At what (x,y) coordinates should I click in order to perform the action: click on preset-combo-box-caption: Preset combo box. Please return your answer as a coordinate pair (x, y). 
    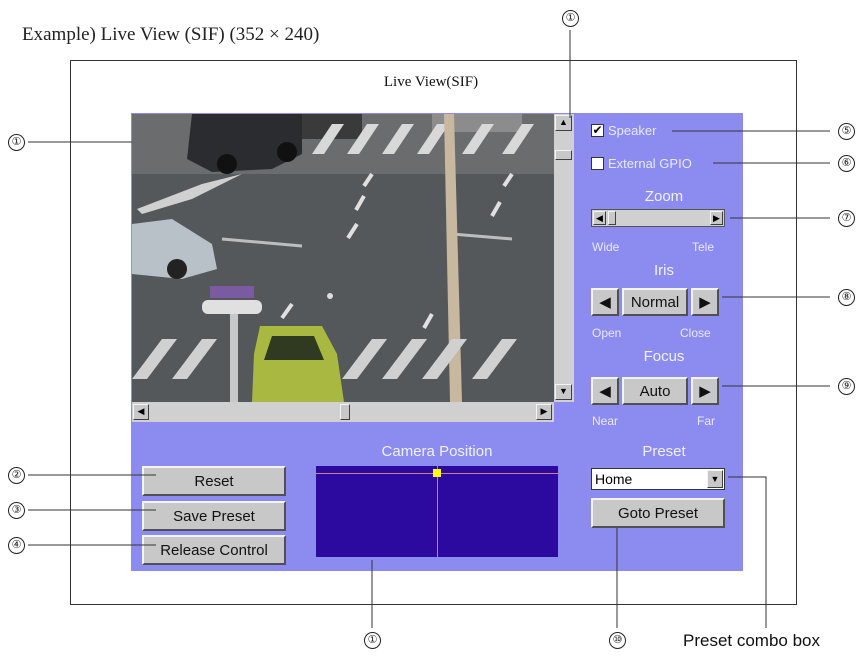
    Looking at the image, I should click on (752, 640).